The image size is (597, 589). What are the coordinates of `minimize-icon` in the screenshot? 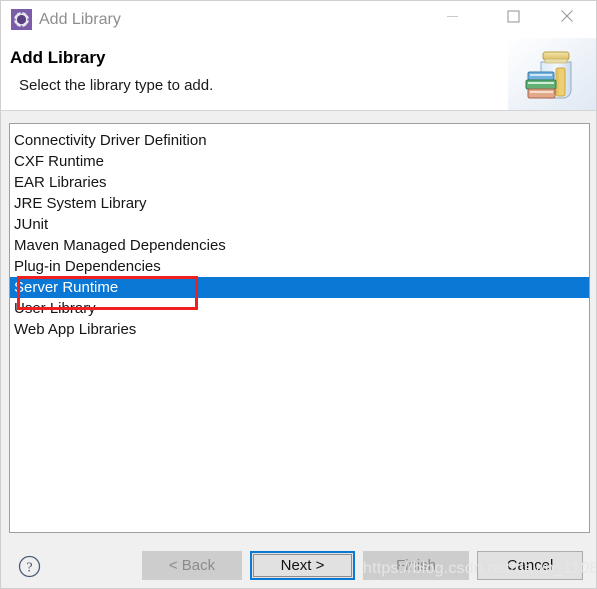 It's located at (452, 16).